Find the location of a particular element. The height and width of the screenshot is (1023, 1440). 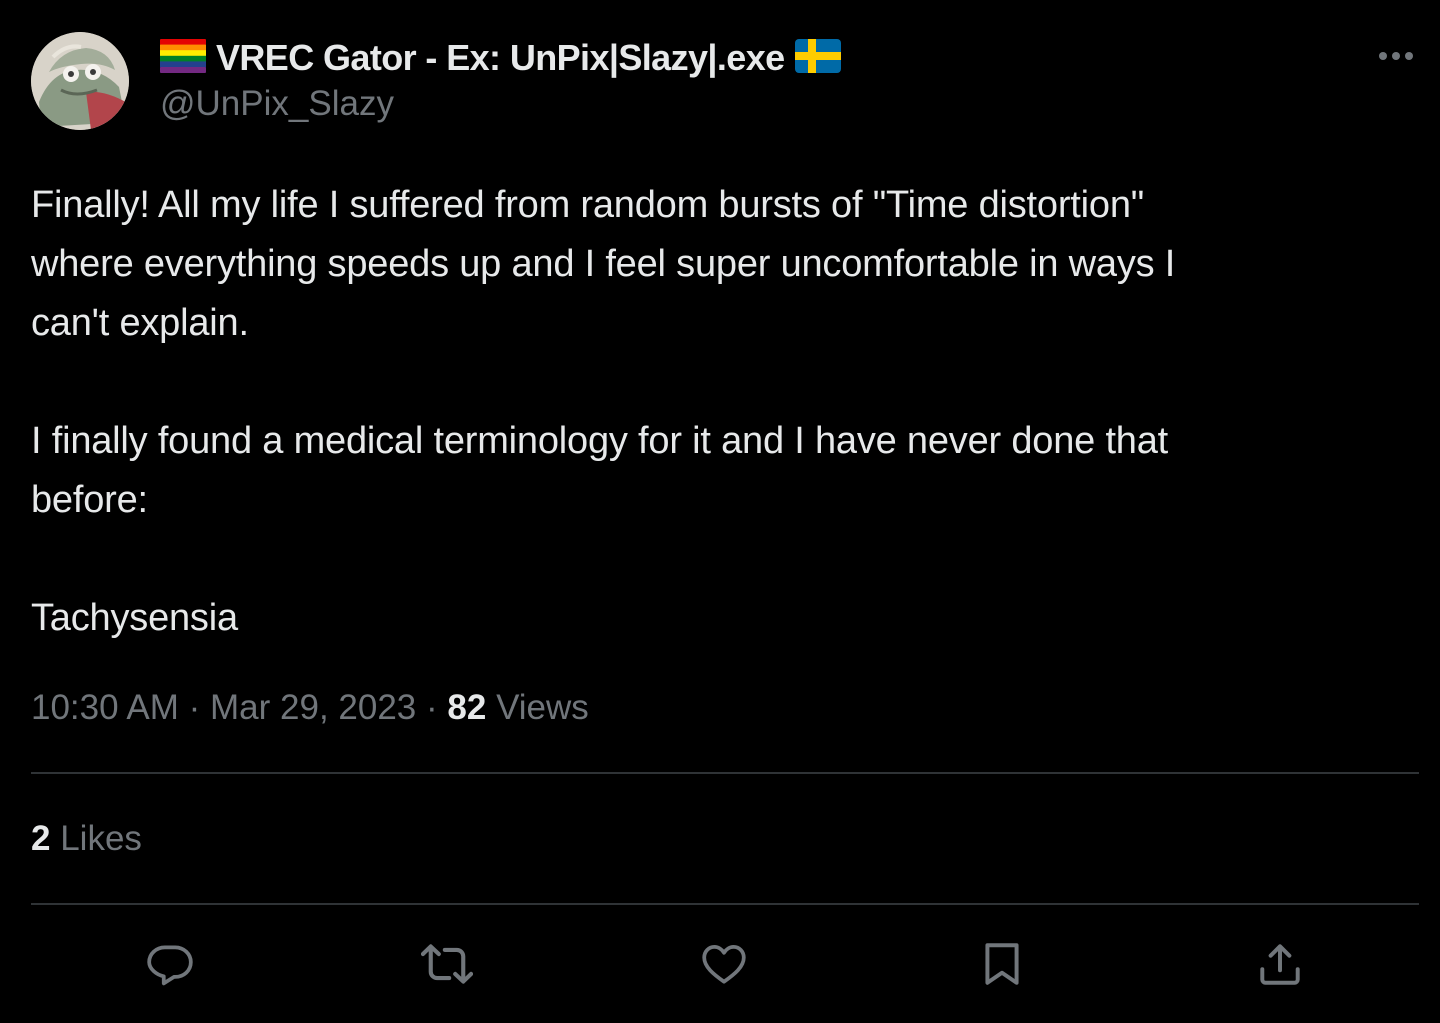

reply-icon is located at coordinates (170, 965).